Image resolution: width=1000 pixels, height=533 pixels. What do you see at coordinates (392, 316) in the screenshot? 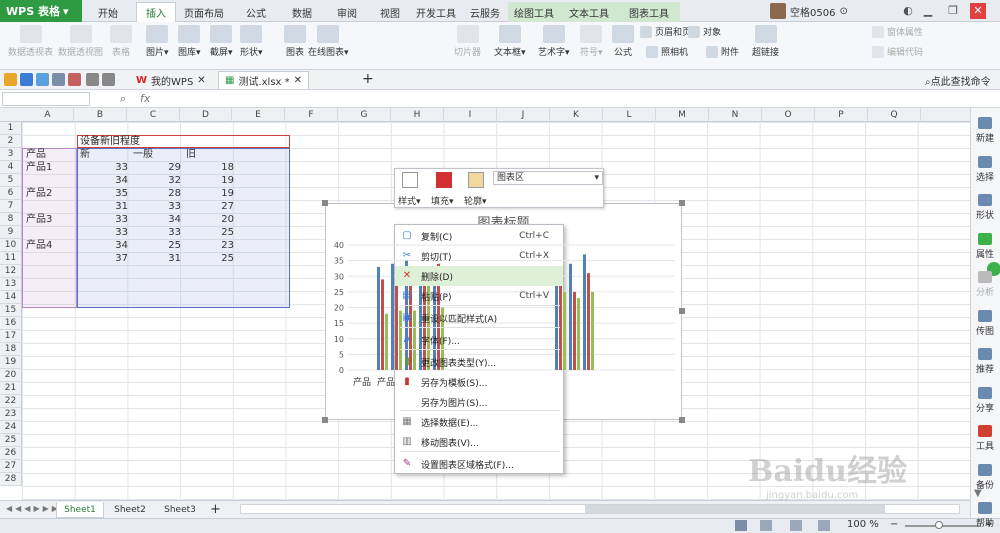
I see `bar-新-1` at bounding box center [392, 316].